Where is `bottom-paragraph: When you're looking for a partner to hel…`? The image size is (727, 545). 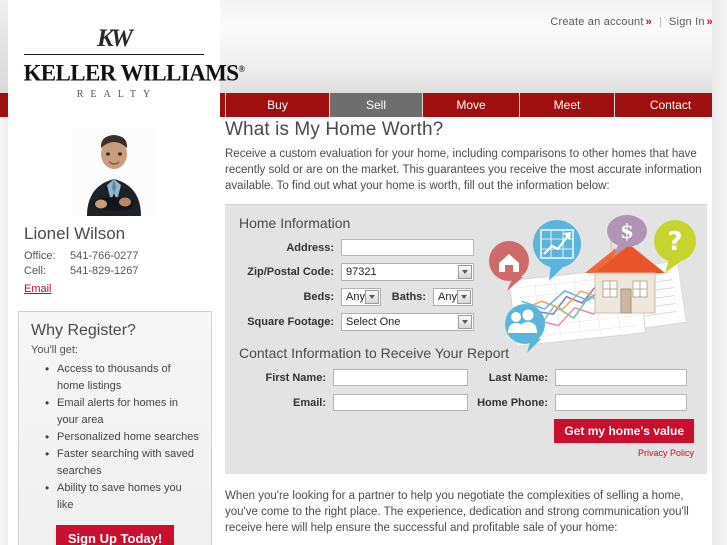 bottom-paragraph: When you're looking for a partner to hel… is located at coordinates (457, 512).